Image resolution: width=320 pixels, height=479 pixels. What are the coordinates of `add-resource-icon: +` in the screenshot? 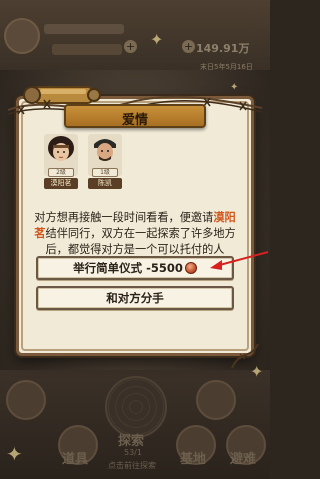 It's located at (130, 46).